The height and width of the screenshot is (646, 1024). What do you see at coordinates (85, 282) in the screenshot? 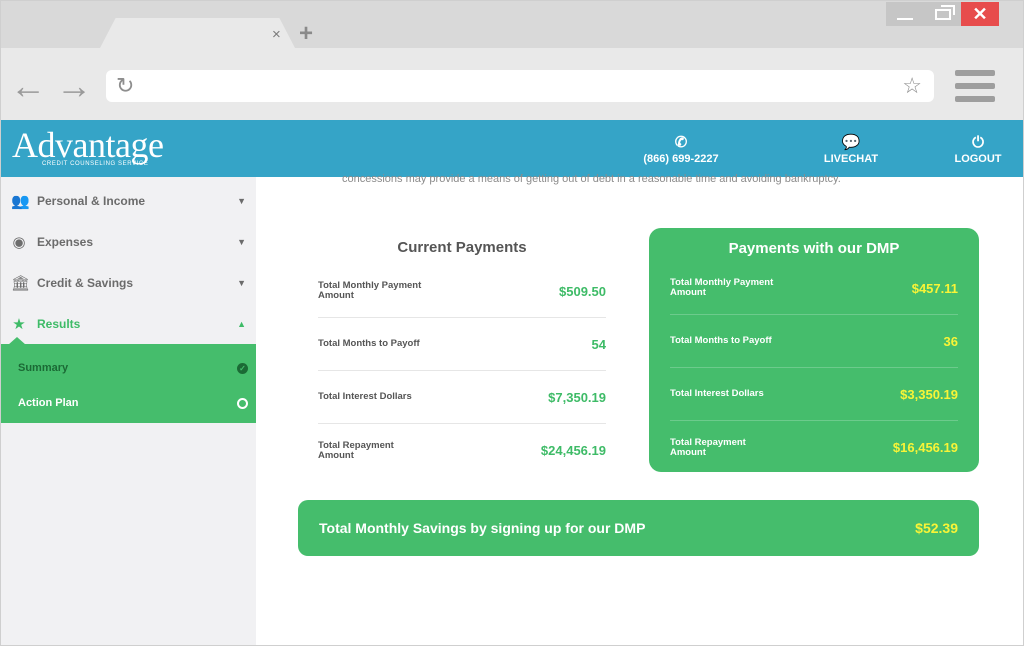
I see `sidebar-item-label: Credit & Savings` at bounding box center [85, 282].